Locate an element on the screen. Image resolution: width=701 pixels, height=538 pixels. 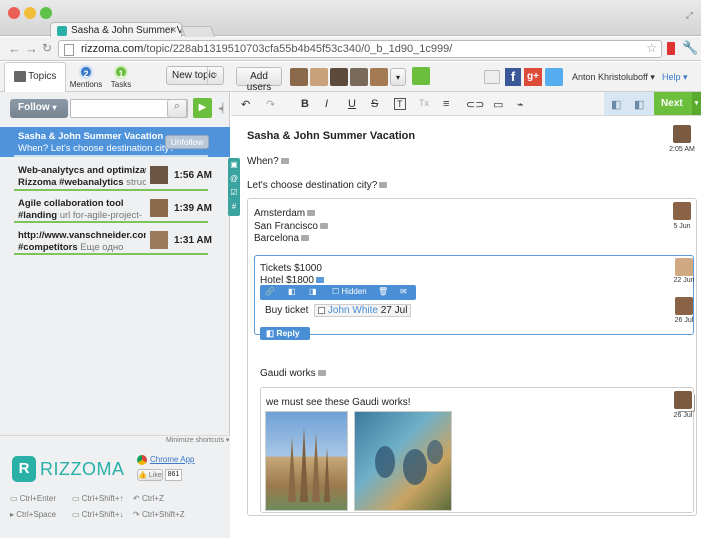
tab-tasks-label: Tasks is located at coordinates (121, 84).